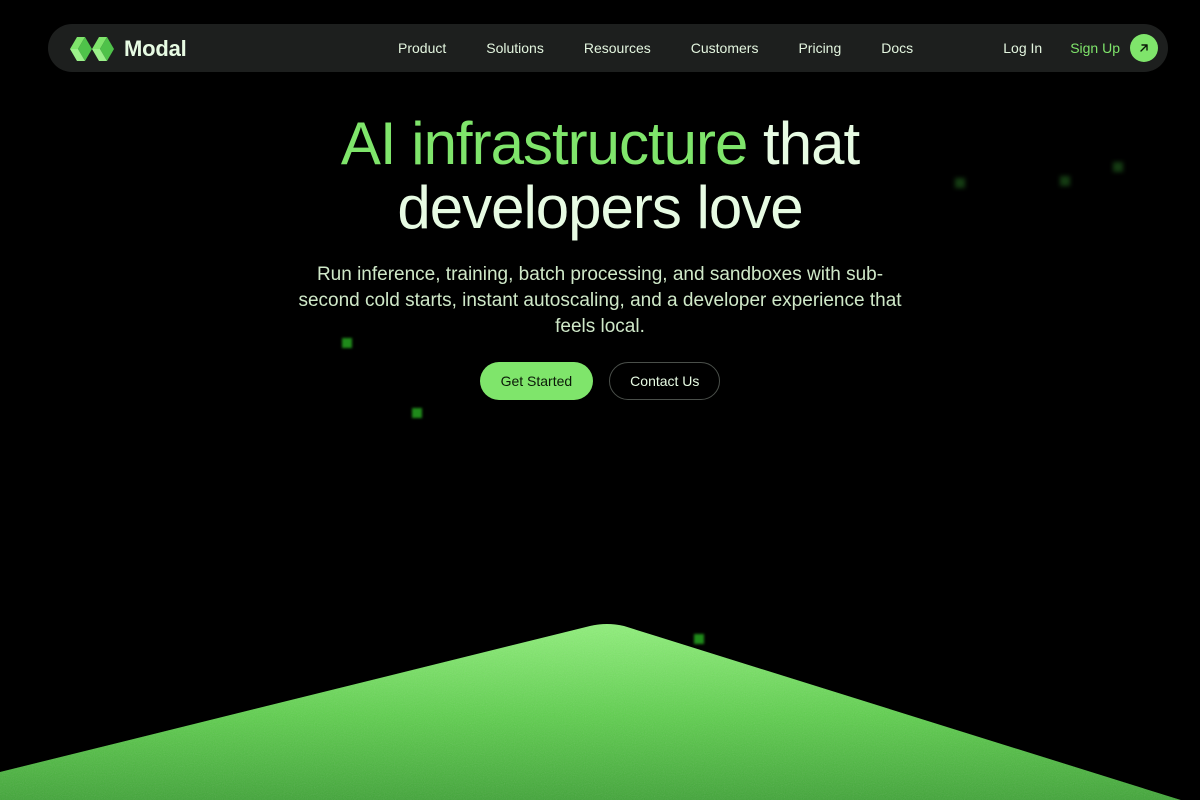  Describe the element at coordinates (1144, 48) in the screenshot. I see `arrow-up-right-icon` at that location.